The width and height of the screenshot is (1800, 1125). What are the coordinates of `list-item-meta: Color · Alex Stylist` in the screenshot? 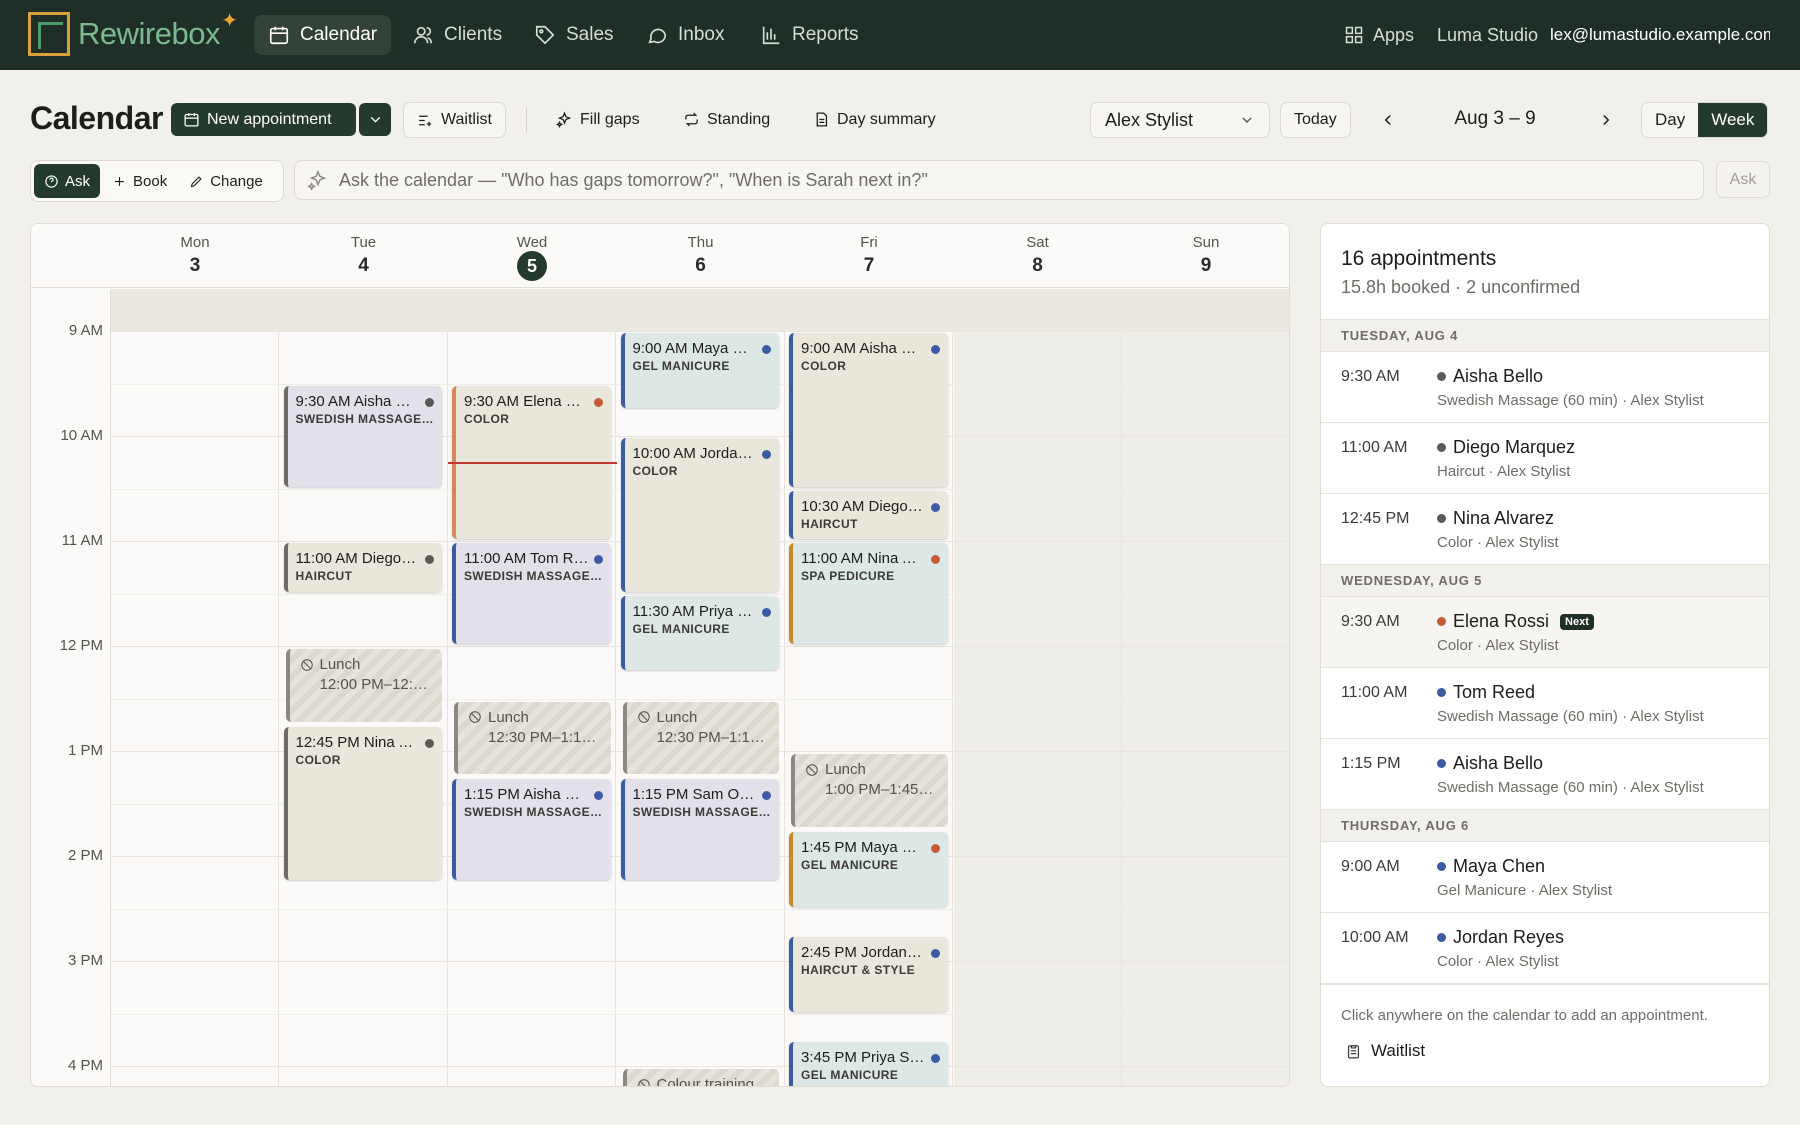 It's located at (1498, 645).